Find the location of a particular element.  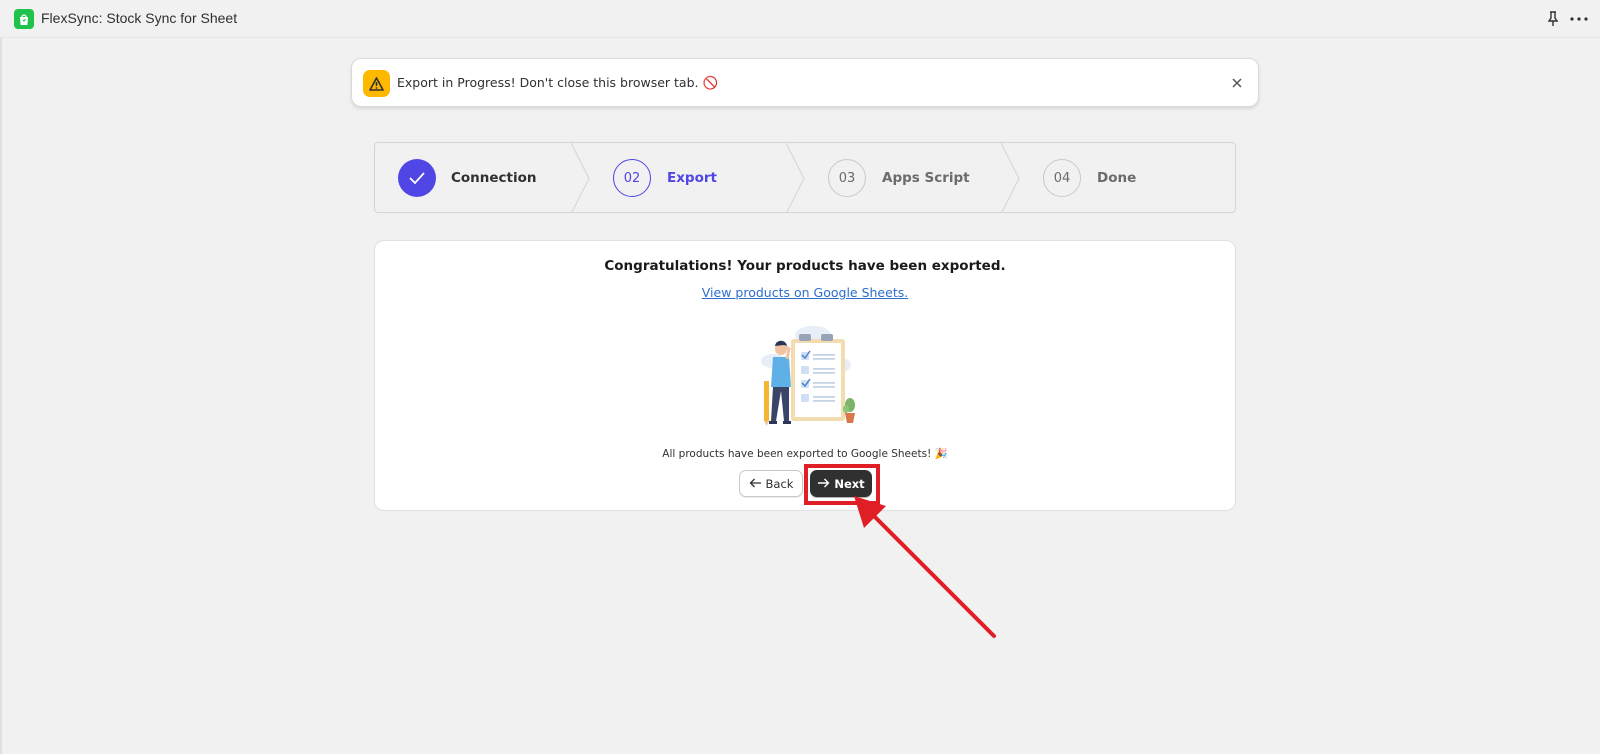

annotation-arrow is located at coordinates (925, 567).